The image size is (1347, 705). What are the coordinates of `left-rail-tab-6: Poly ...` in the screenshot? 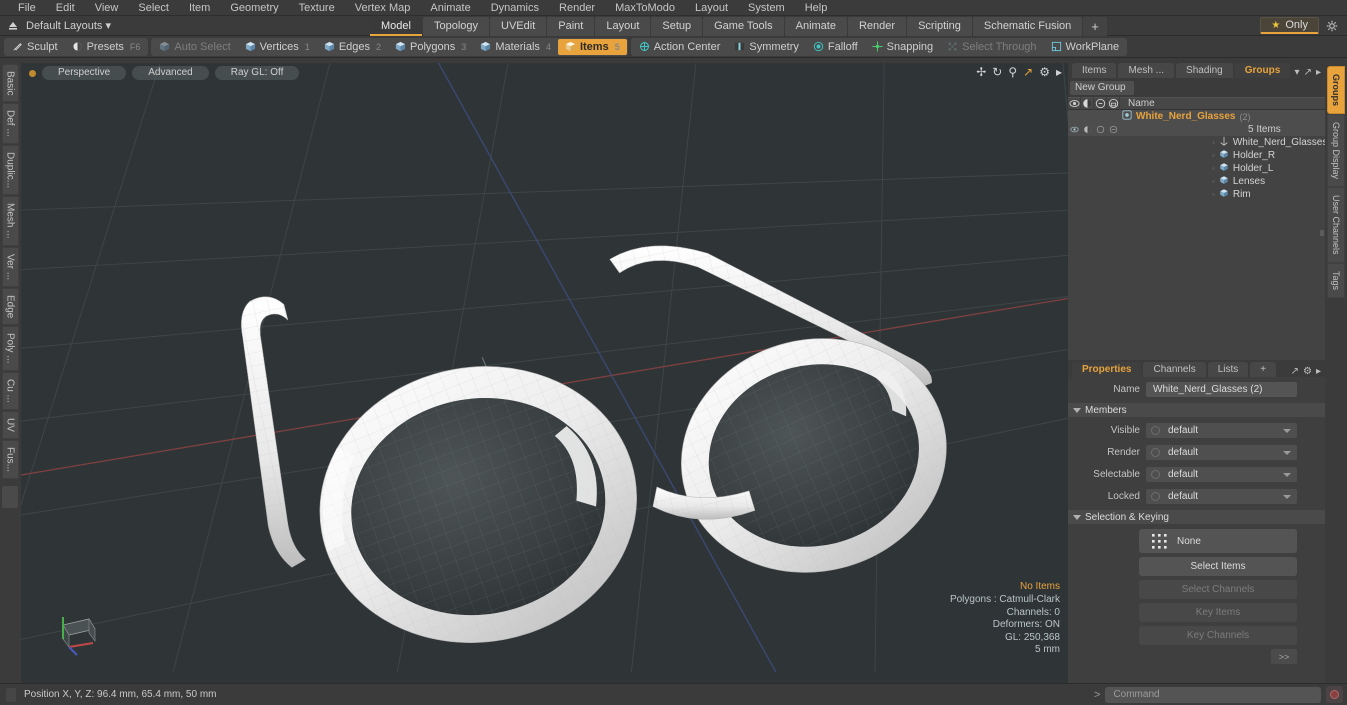 It's located at (10, 348).